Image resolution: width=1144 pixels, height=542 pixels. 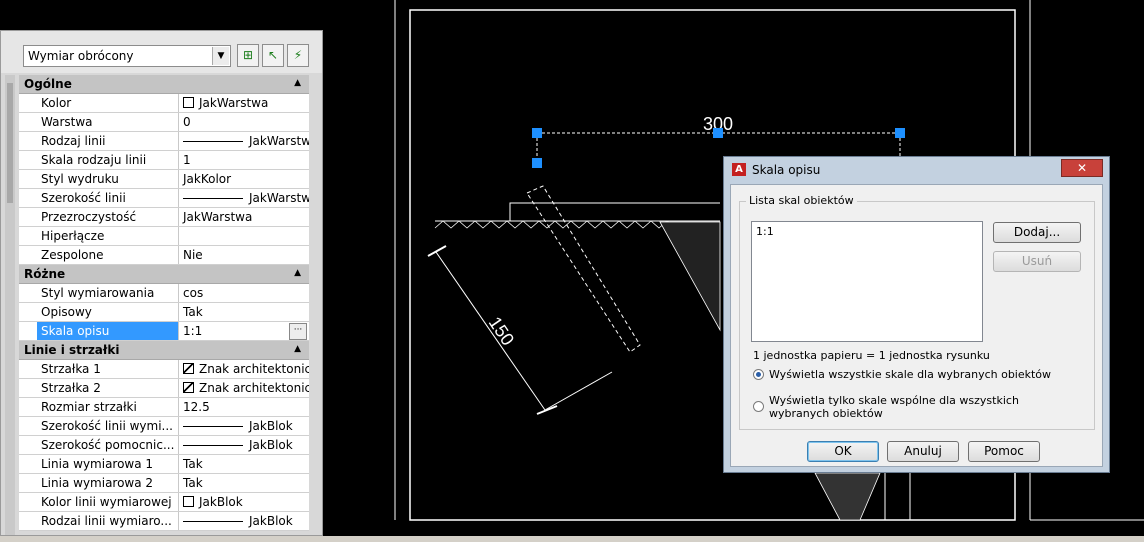 What do you see at coordinates (164, 122) in the screenshot?
I see `property-row: Warstwa 0` at bounding box center [164, 122].